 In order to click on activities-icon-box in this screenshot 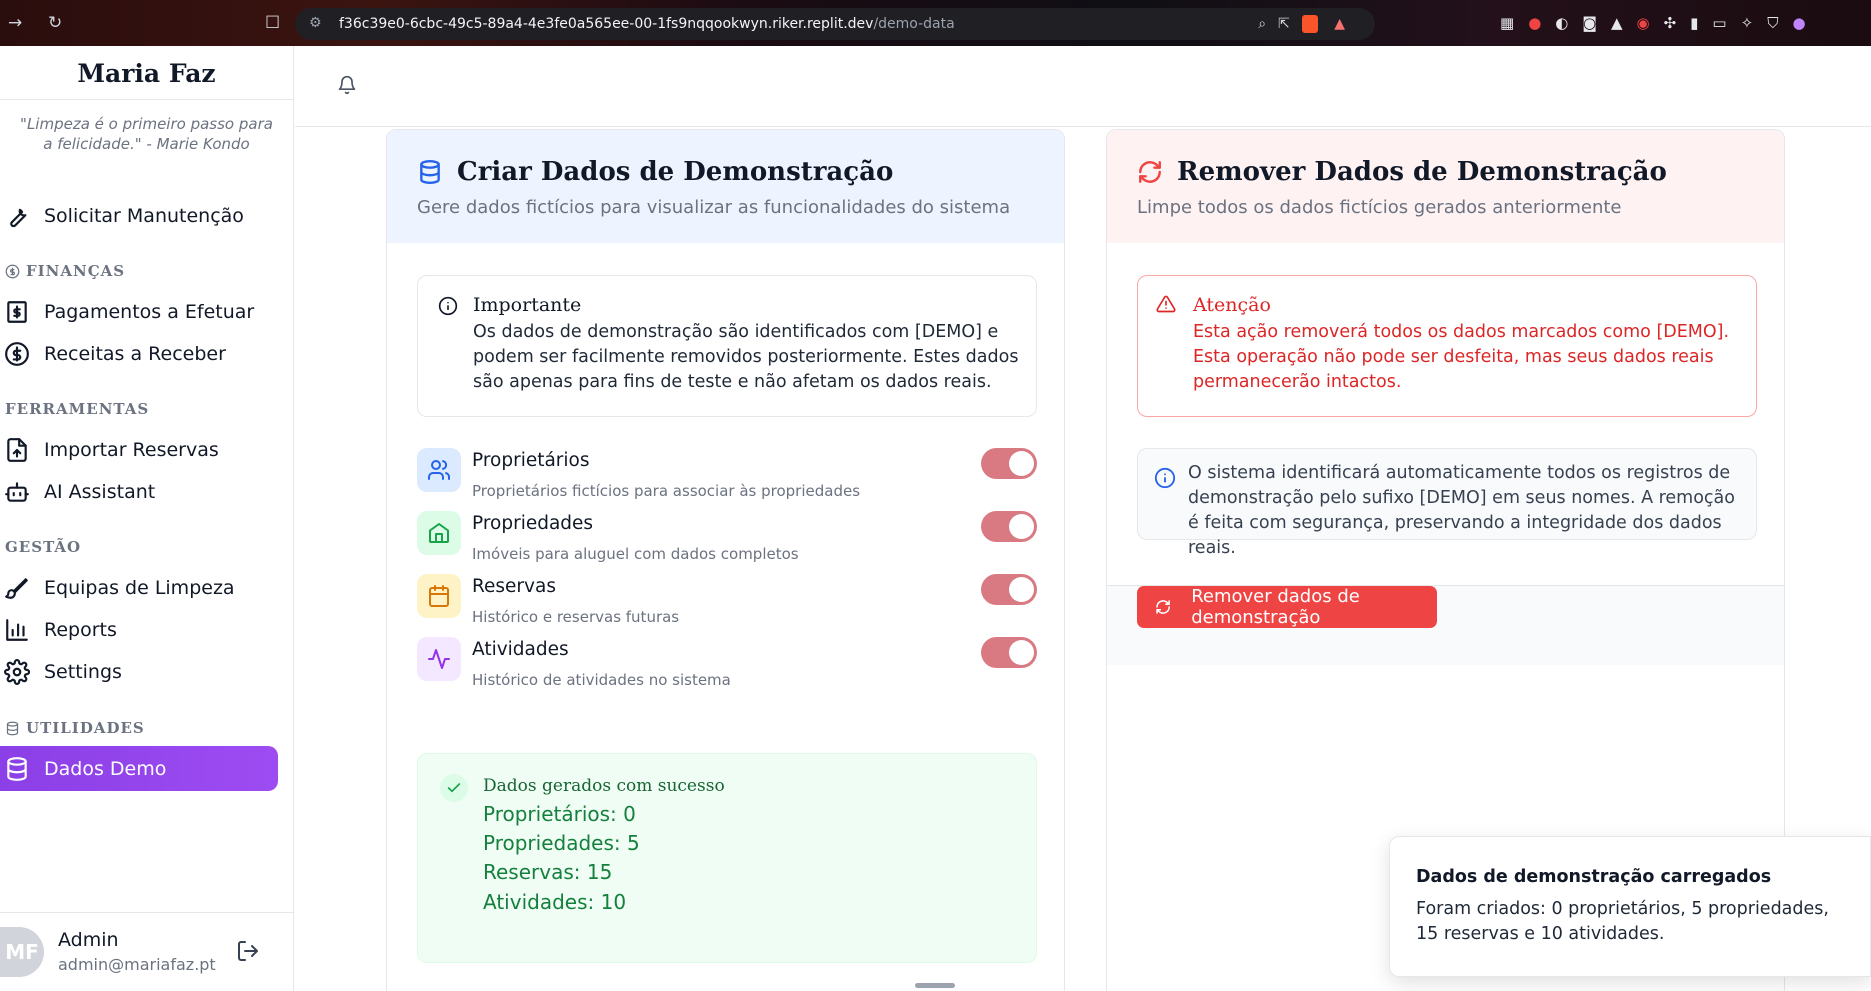, I will do `click(439, 659)`.